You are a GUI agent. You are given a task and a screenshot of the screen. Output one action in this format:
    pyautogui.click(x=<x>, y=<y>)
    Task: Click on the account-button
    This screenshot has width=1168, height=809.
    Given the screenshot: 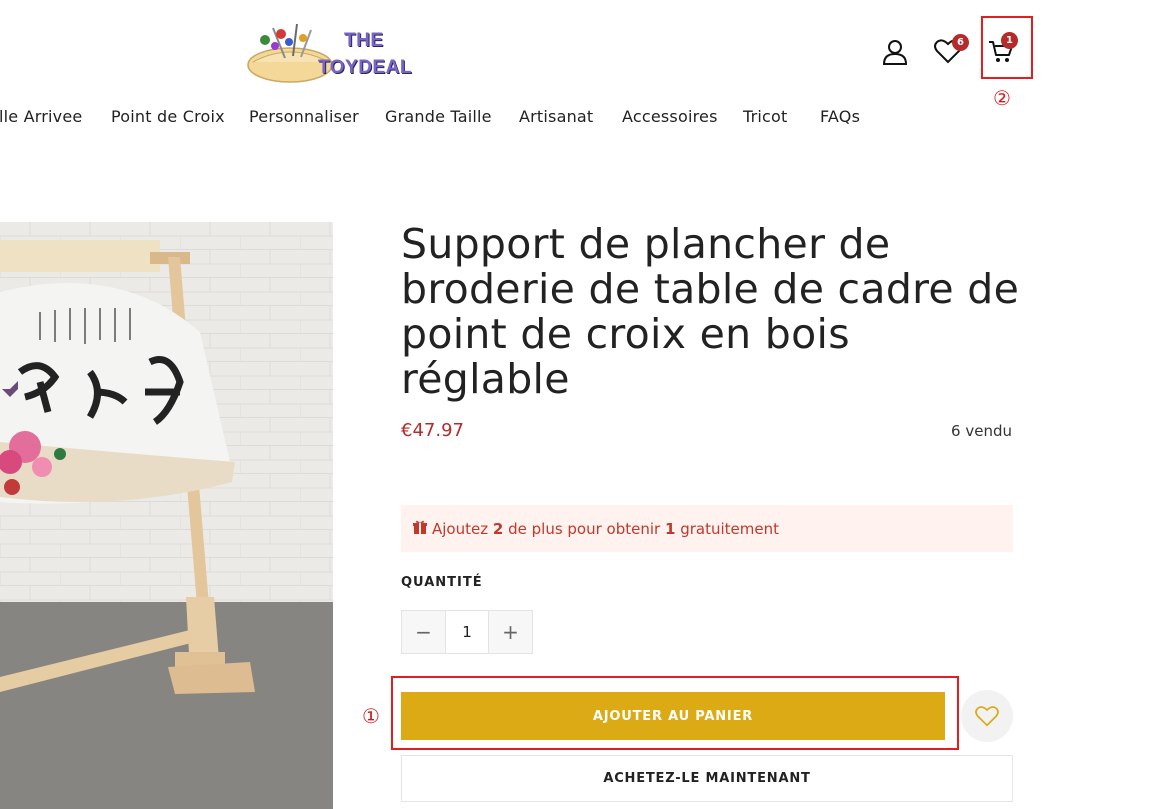 What is the action you would take?
    pyautogui.click(x=895, y=54)
    